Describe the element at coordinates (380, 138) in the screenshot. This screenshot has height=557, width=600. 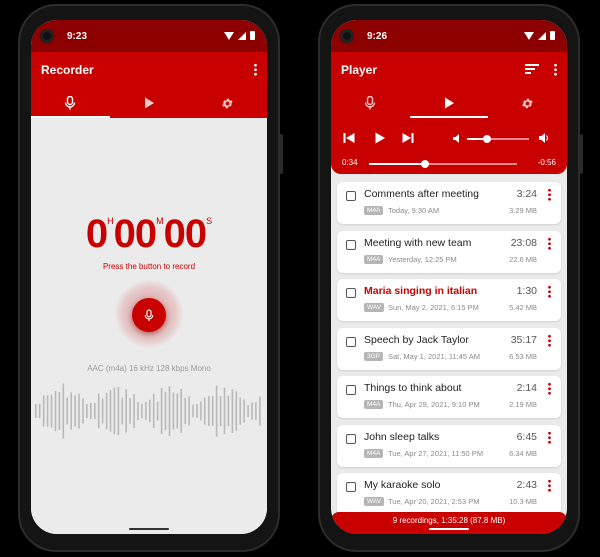
I see `play-button` at that location.